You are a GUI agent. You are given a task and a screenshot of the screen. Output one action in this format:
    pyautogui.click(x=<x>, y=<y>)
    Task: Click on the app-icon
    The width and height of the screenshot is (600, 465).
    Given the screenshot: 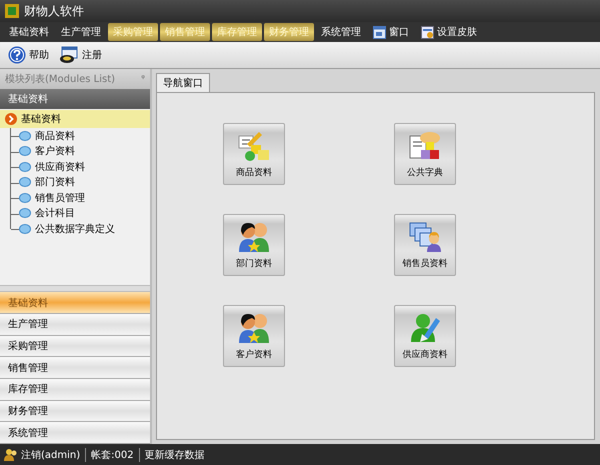 What is the action you would take?
    pyautogui.click(x=12, y=11)
    